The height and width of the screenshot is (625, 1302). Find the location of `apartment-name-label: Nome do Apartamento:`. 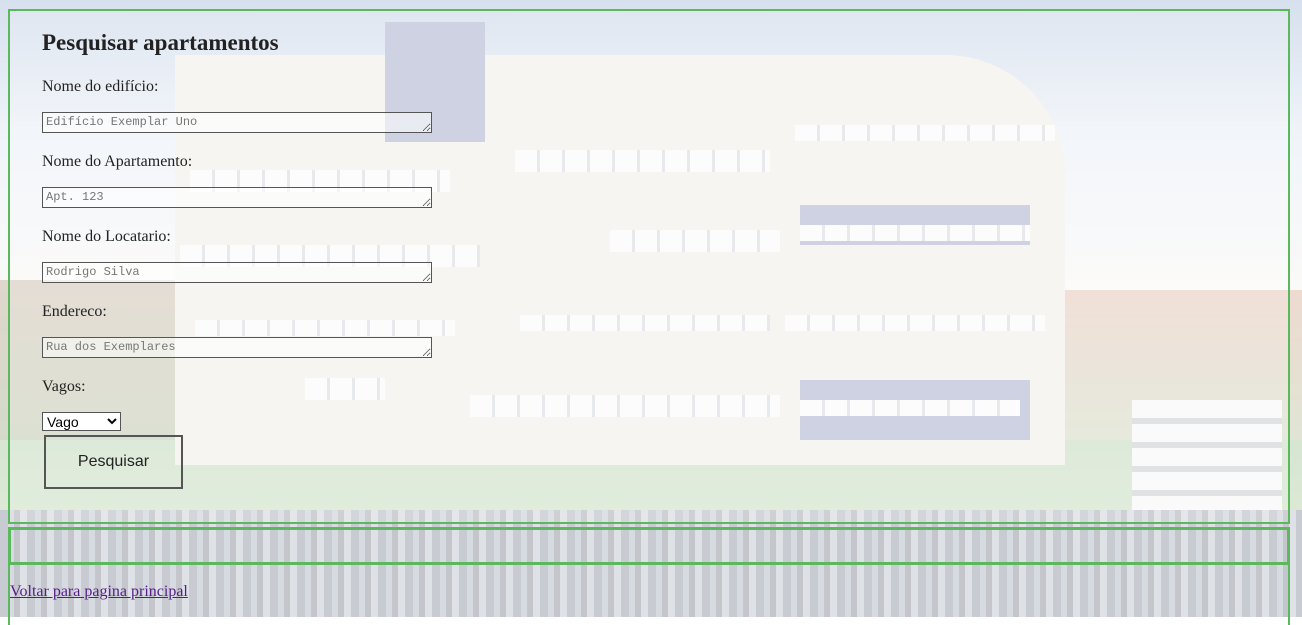

apartment-name-label: Nome do Apartamento: is located at coordinates (117, 161).